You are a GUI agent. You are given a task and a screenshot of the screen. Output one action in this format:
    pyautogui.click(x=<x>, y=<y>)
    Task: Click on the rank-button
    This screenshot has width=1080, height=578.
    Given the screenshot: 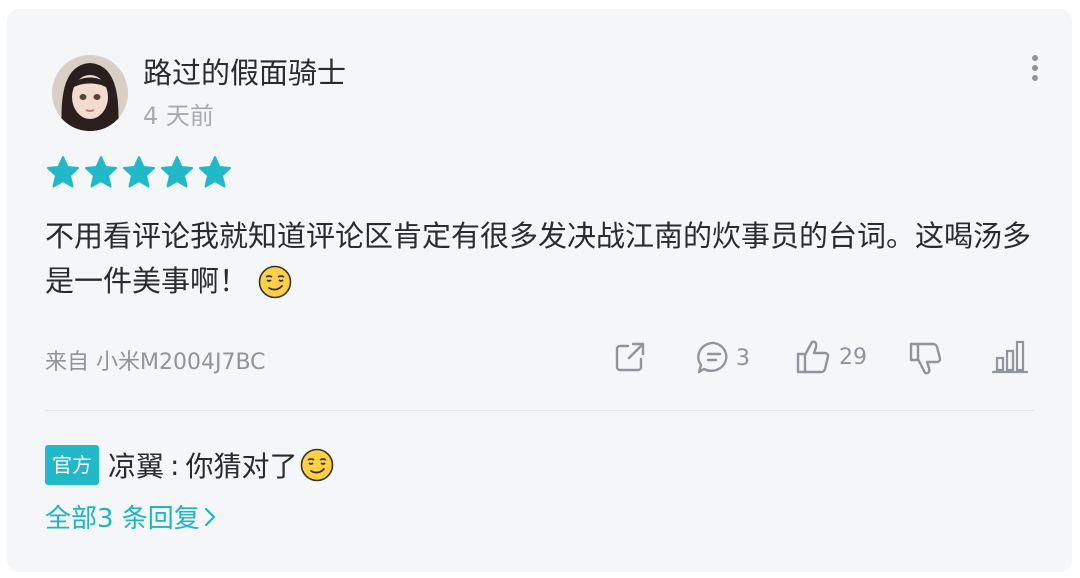 What is the action you would take?
    pyautogui.click(x=1010, y=357)
    